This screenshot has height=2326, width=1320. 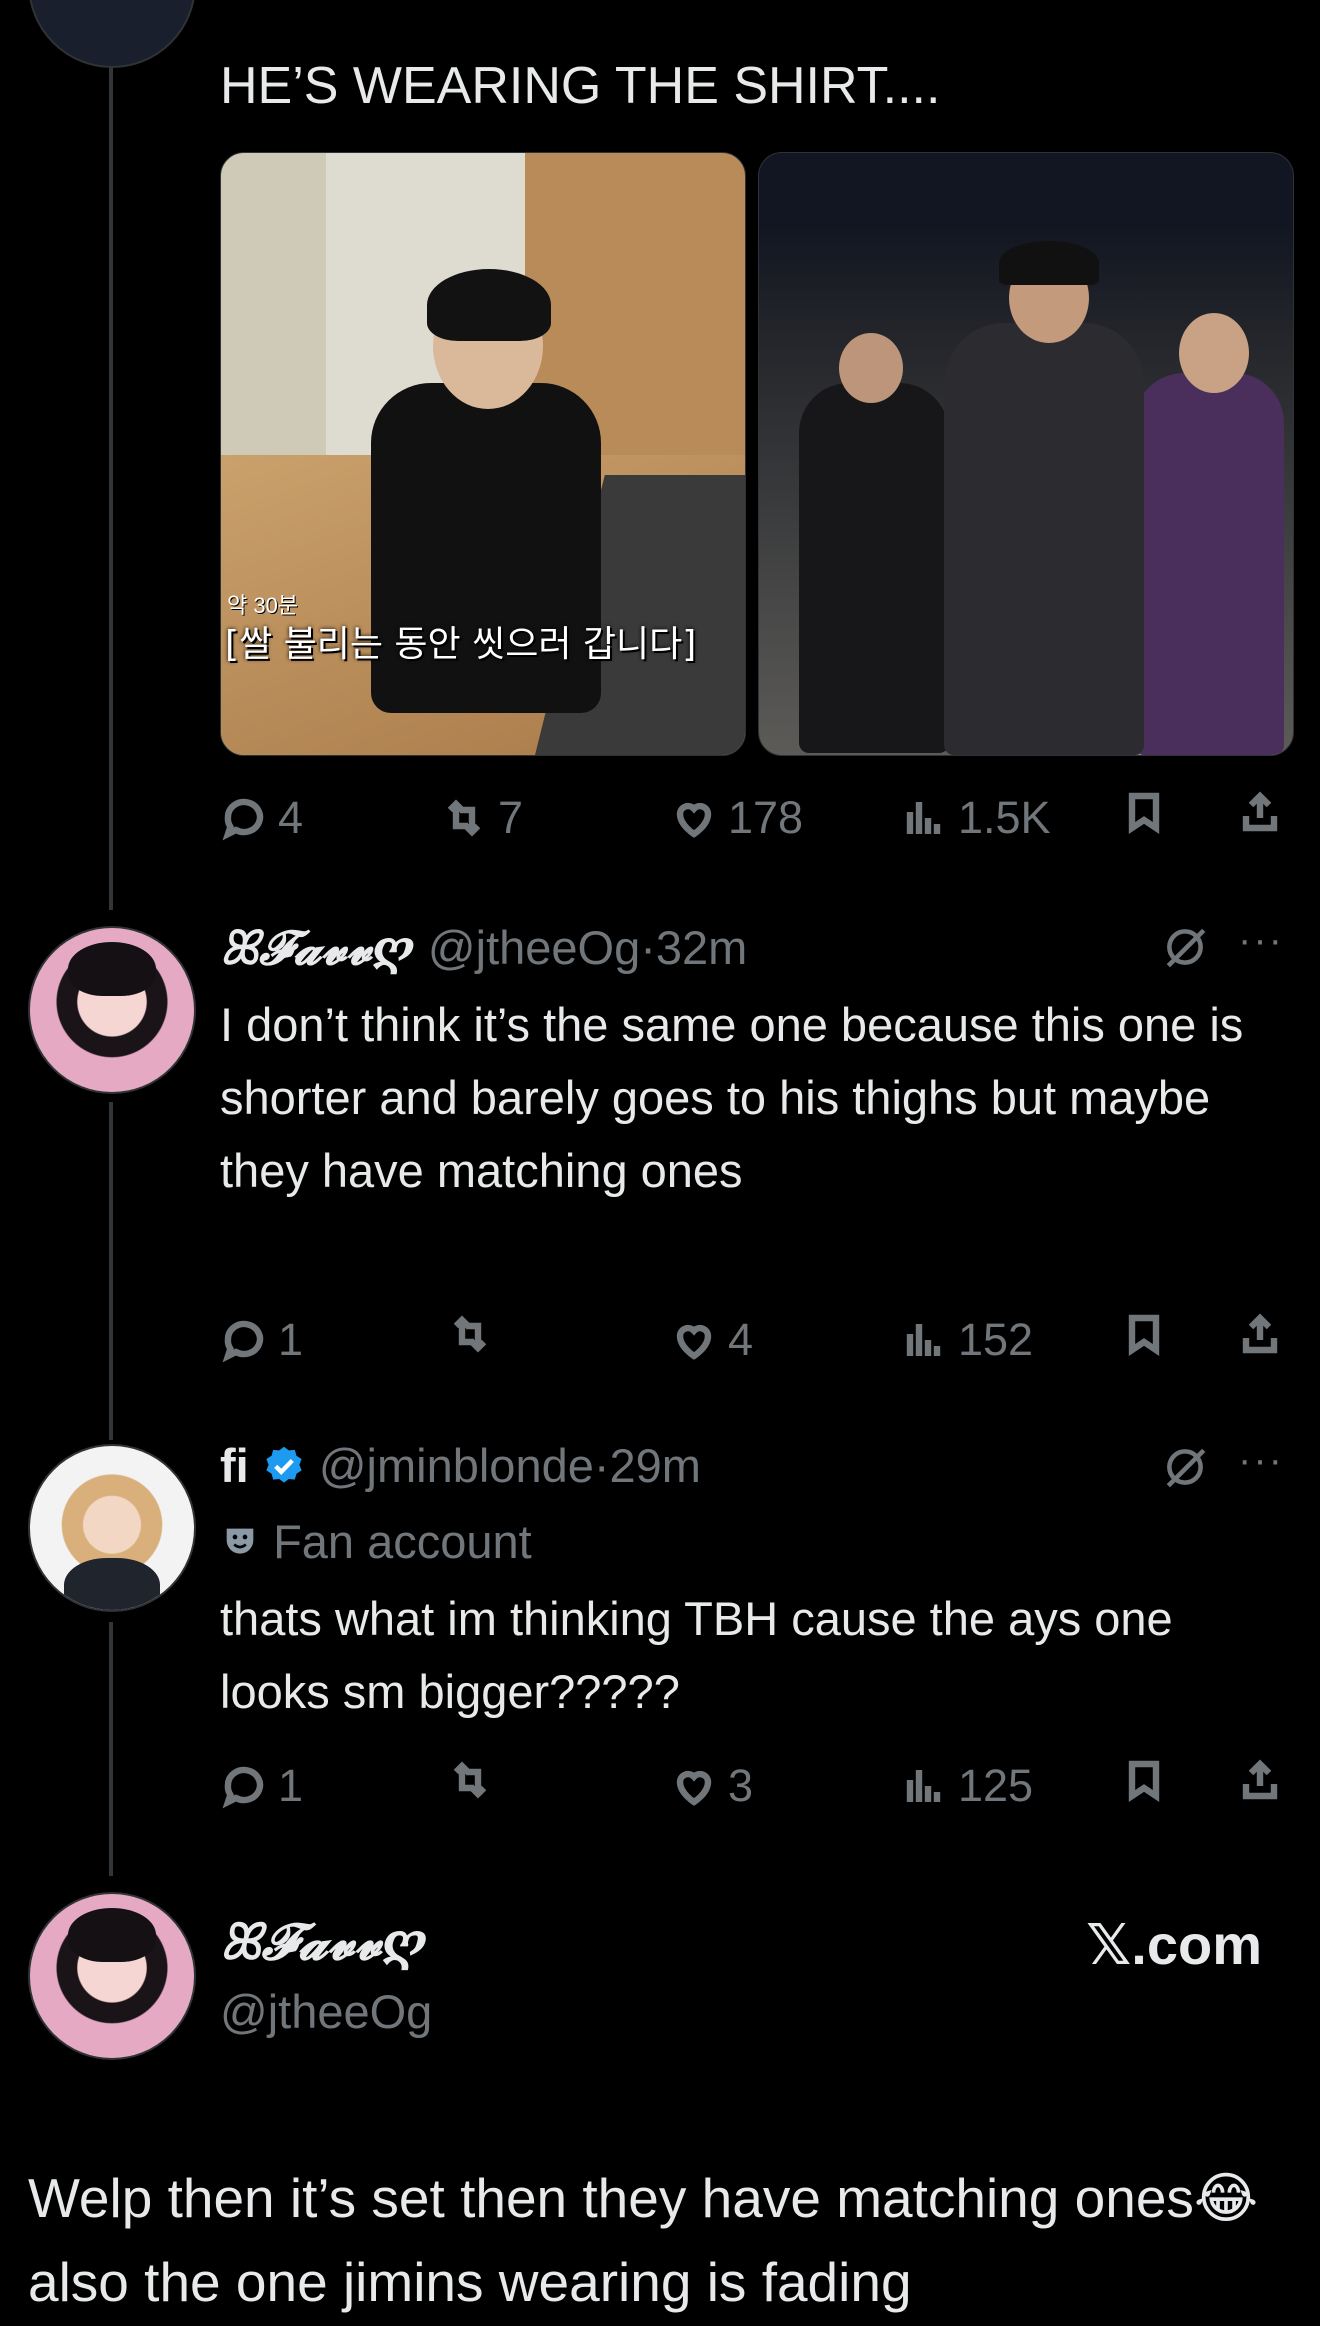 What do you see at coordinates (647, 1465) in the screenshot?
I see `timestamp: ·29m` at bounding box center [647, 1465].